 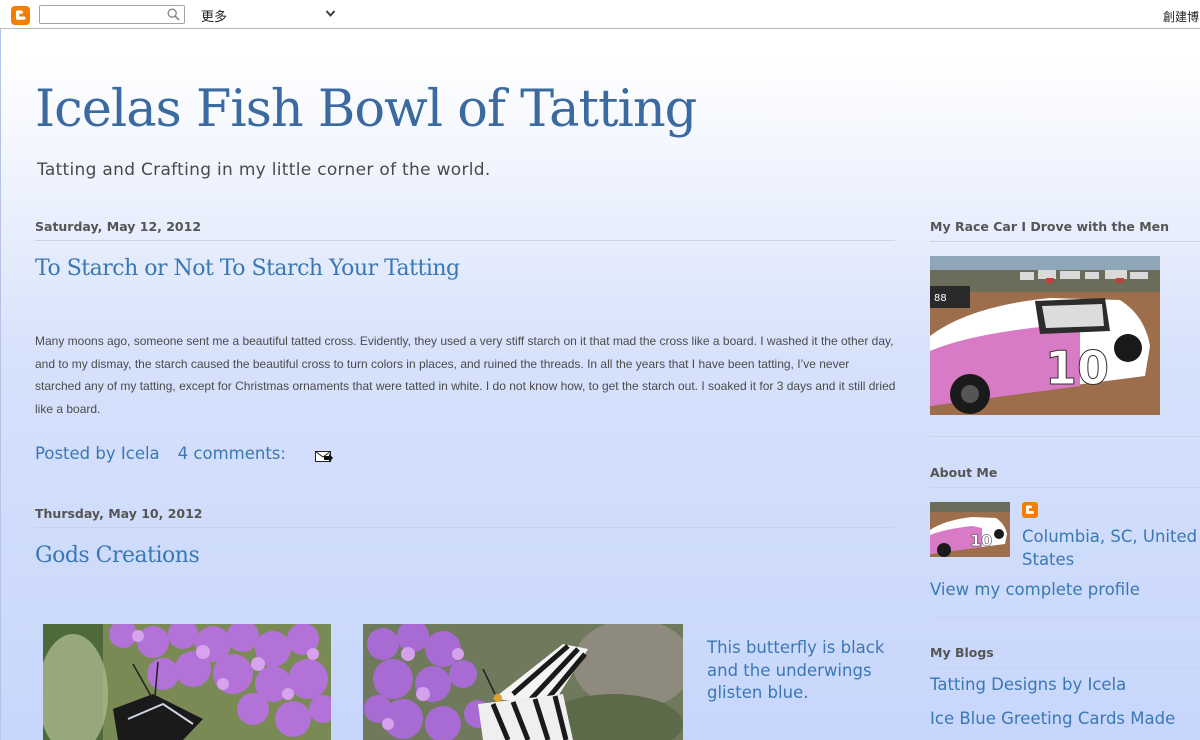 What do you see at coordinates (20, 15) in the screenshot?
I see `blogger-logo-icon` at bounding box center [20, 15].